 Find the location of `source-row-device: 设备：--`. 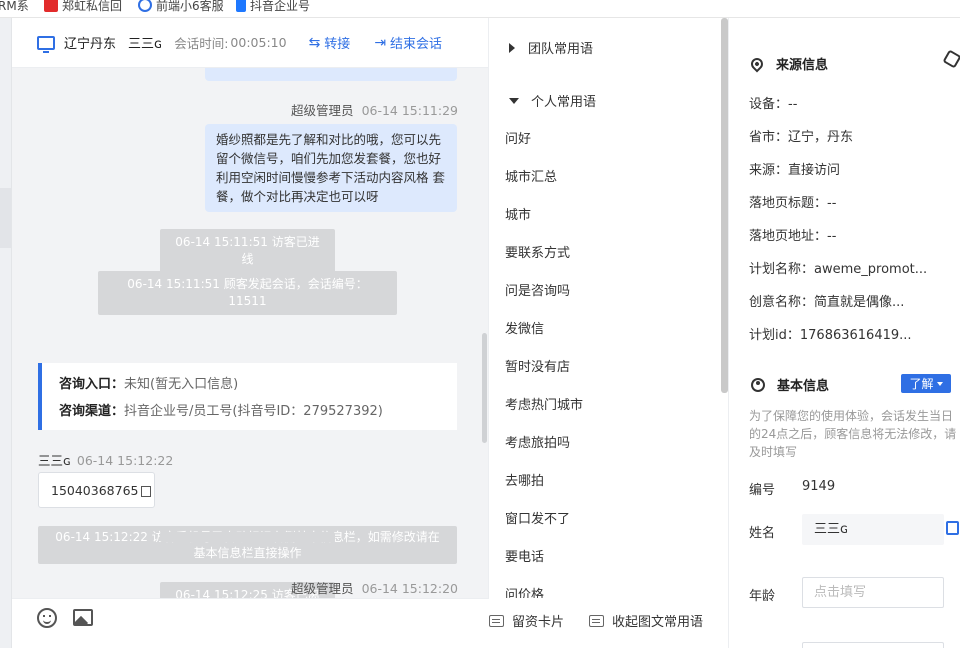

source-row-device: 设备：-- is located at coordinates (773, 102).